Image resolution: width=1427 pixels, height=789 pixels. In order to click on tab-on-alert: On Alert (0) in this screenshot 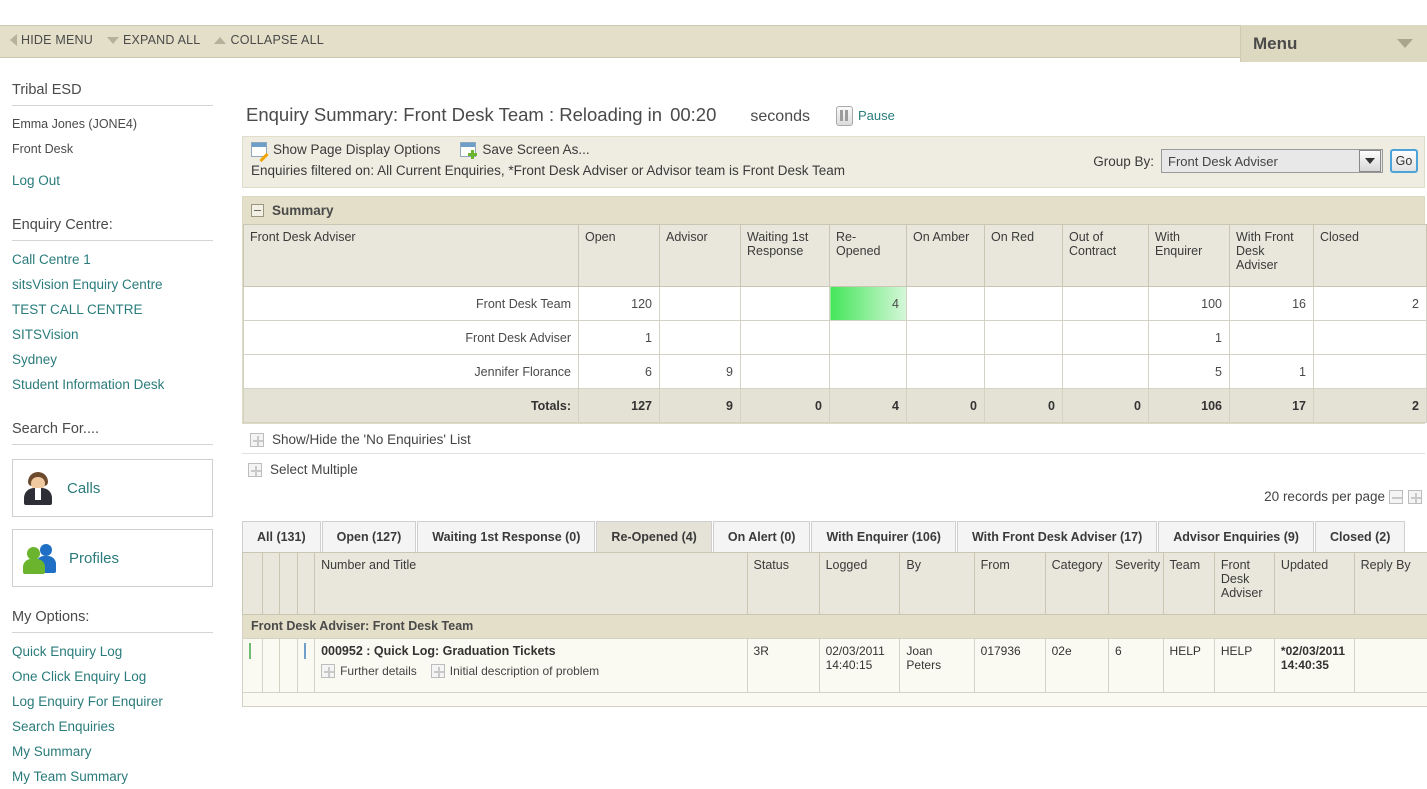, I will do `click(762, 536)`.